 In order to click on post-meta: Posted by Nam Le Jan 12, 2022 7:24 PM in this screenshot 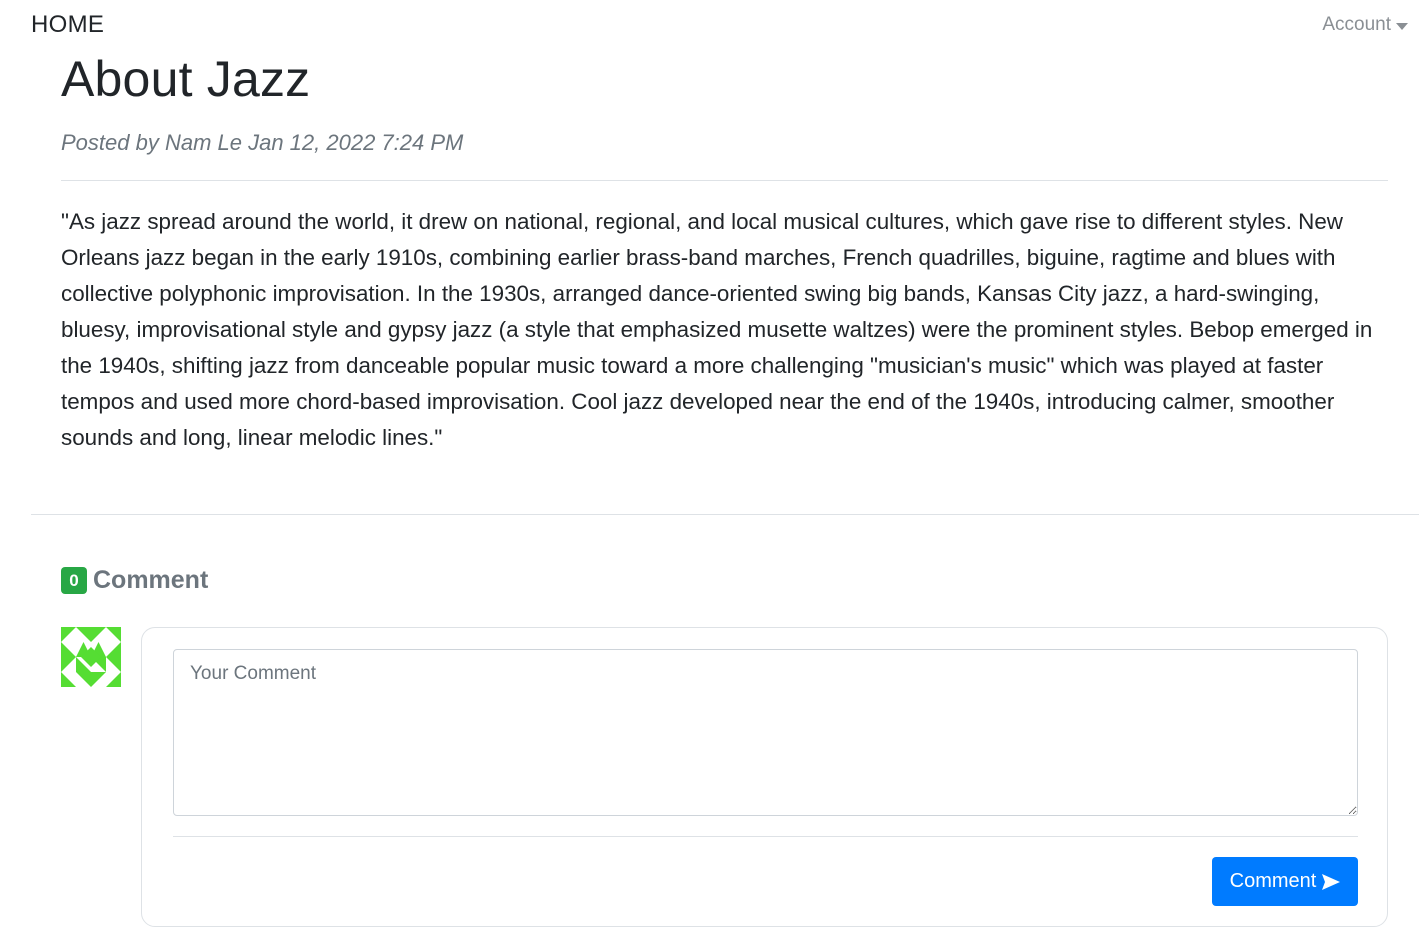, I will do `click(262, 142)`.